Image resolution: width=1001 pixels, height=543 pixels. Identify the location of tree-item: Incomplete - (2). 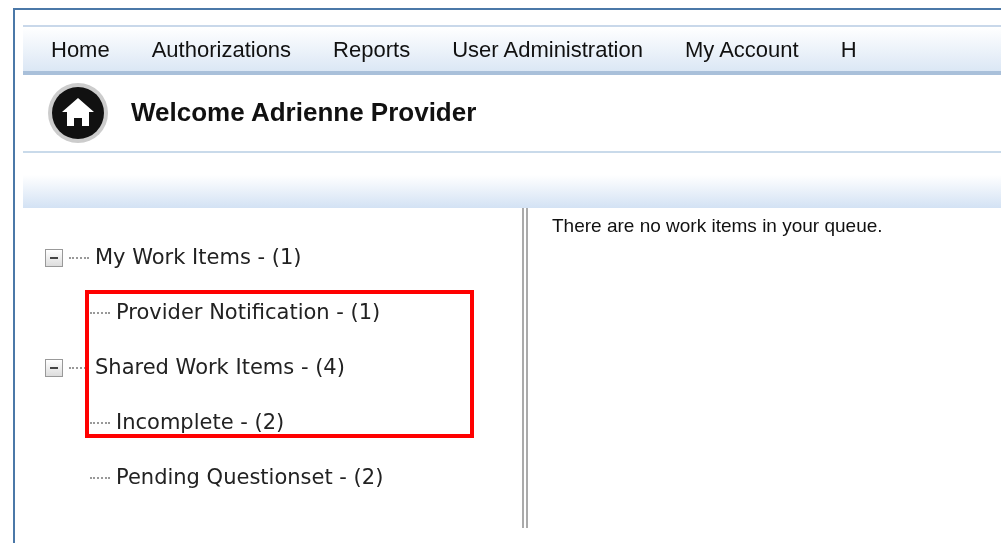
(200, 422).